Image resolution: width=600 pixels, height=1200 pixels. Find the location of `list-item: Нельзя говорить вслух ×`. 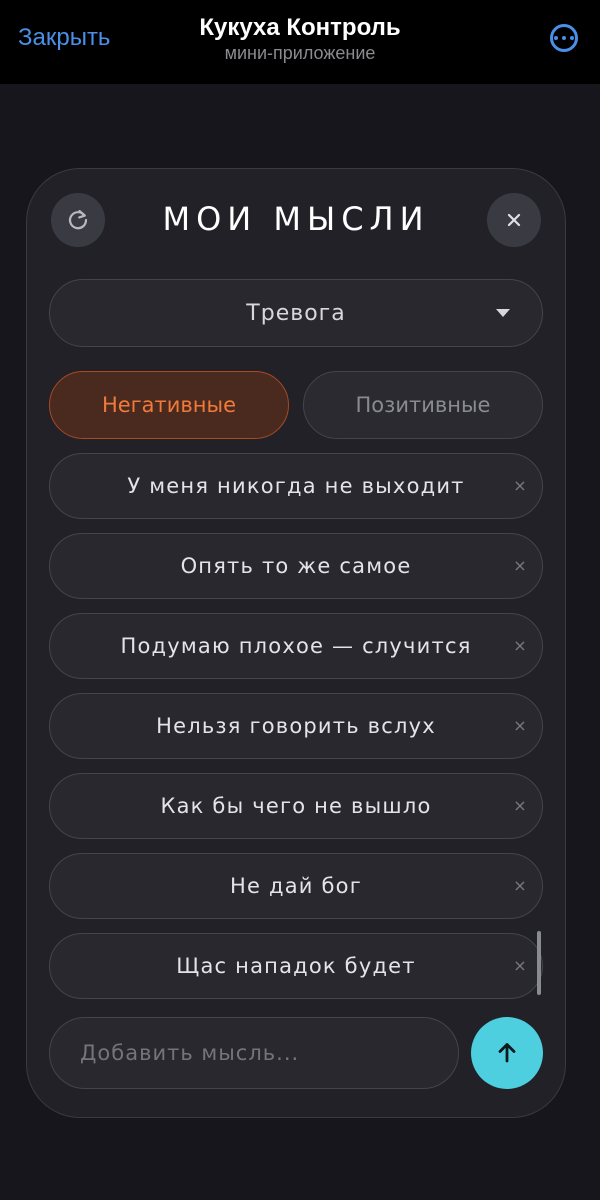

list-item: Нельзя говорить вслух × is located at coordinates (296, 726).